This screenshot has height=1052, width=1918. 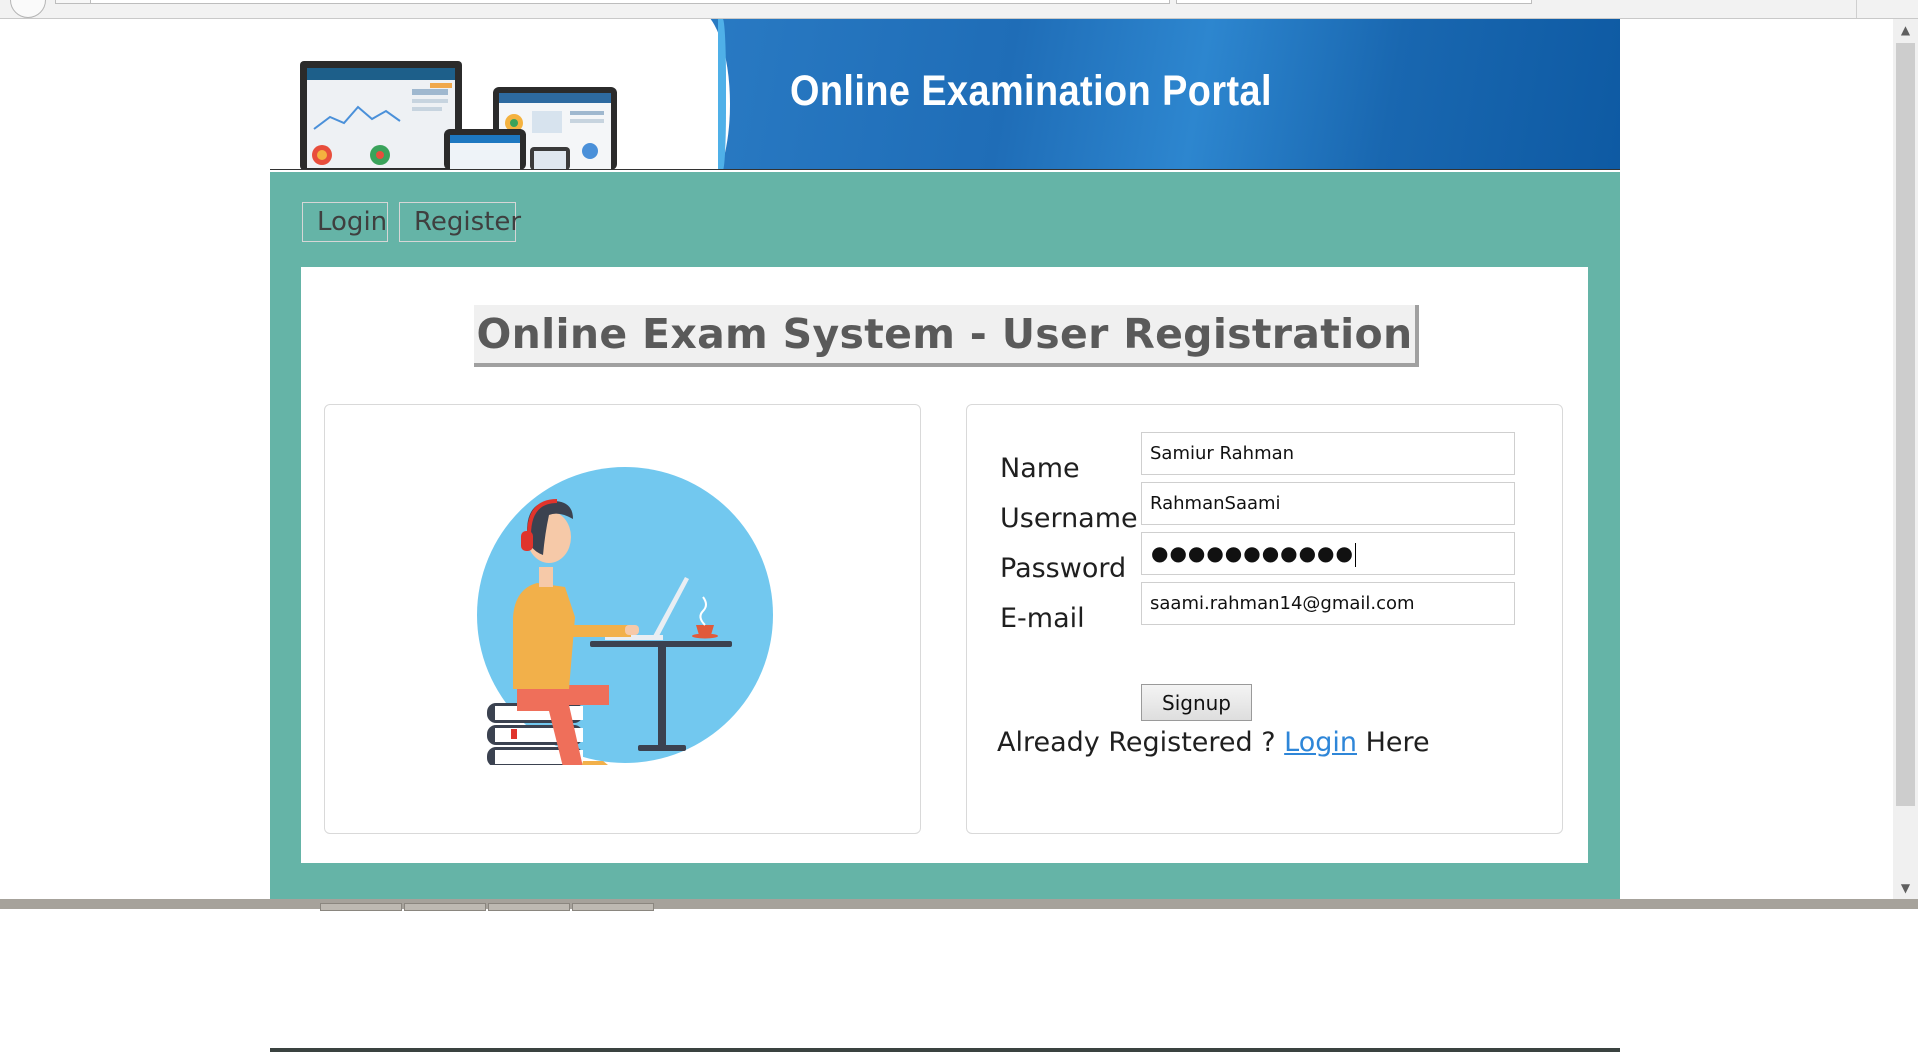 What do you see at coordinates (1354, 2) in the screenshot?
I see `browser-search-box` at bounding box center [1354, 2].